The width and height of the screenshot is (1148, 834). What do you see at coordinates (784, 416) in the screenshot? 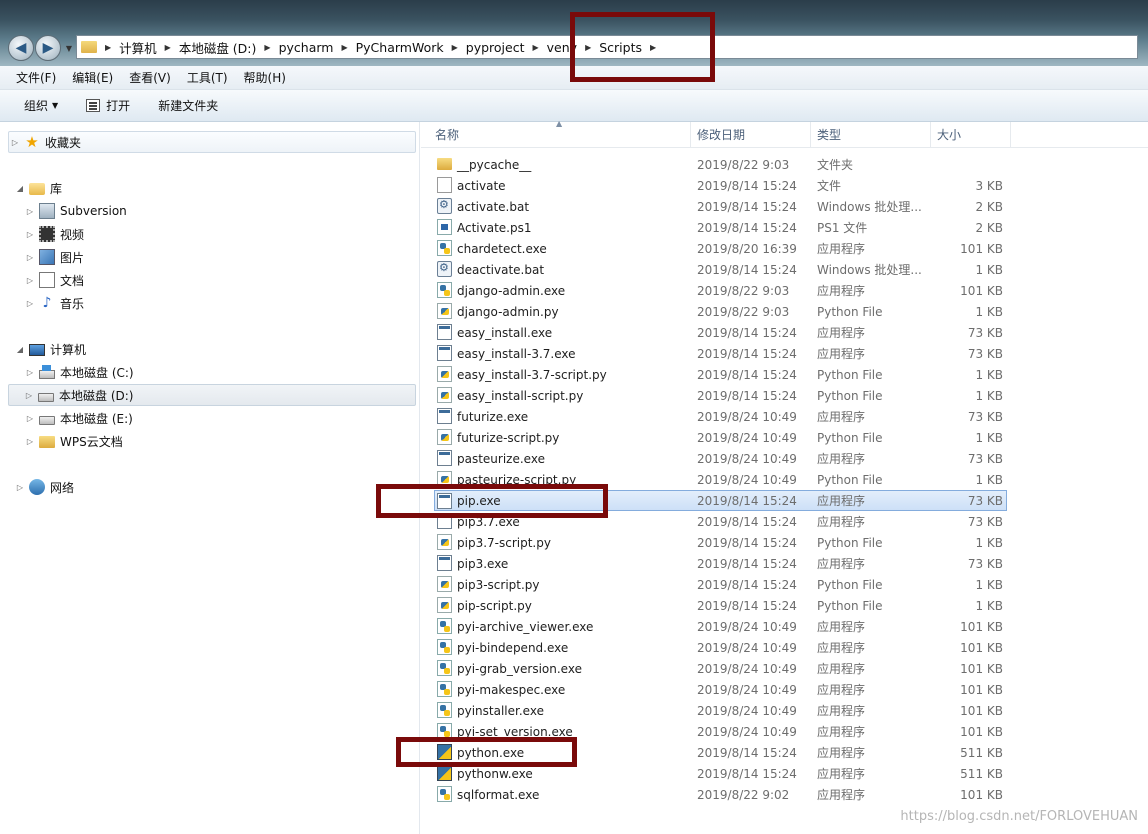
I see `file-row: futurize.exe 2019/8/24 10:49 应用程序 73 KB` at bounding box center [784, 416].